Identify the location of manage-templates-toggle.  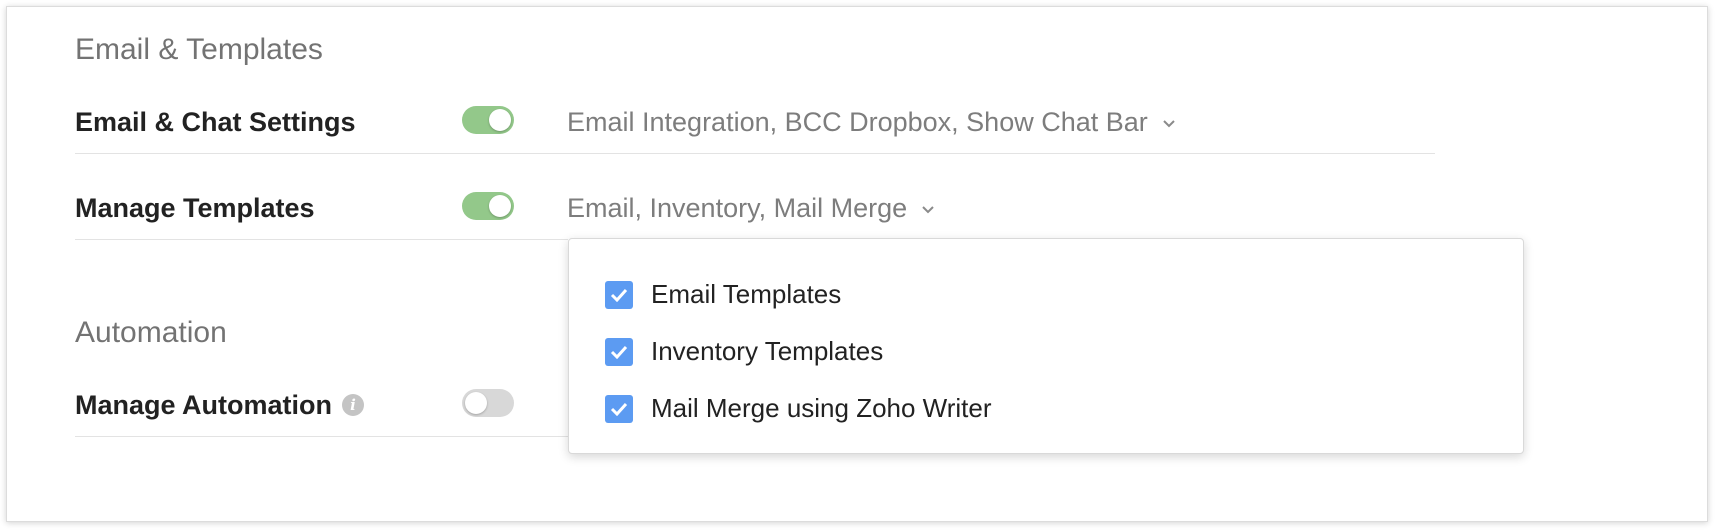
(488, 206).